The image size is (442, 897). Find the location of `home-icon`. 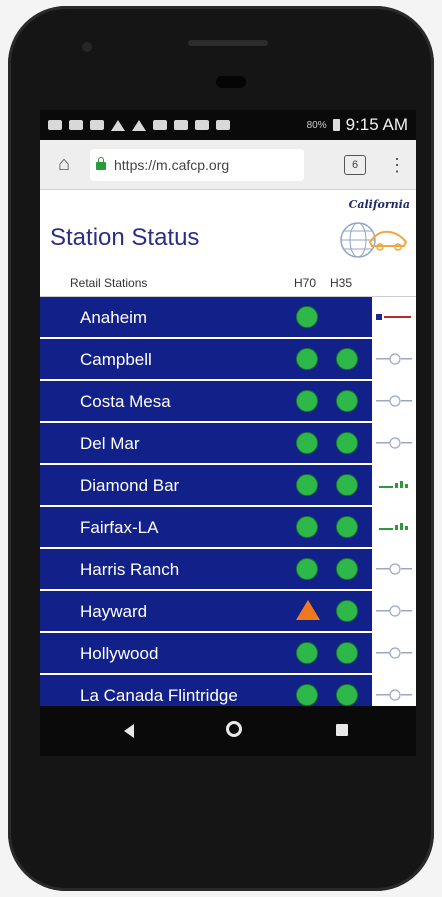

home-icon is located at coordinates (234, 729).